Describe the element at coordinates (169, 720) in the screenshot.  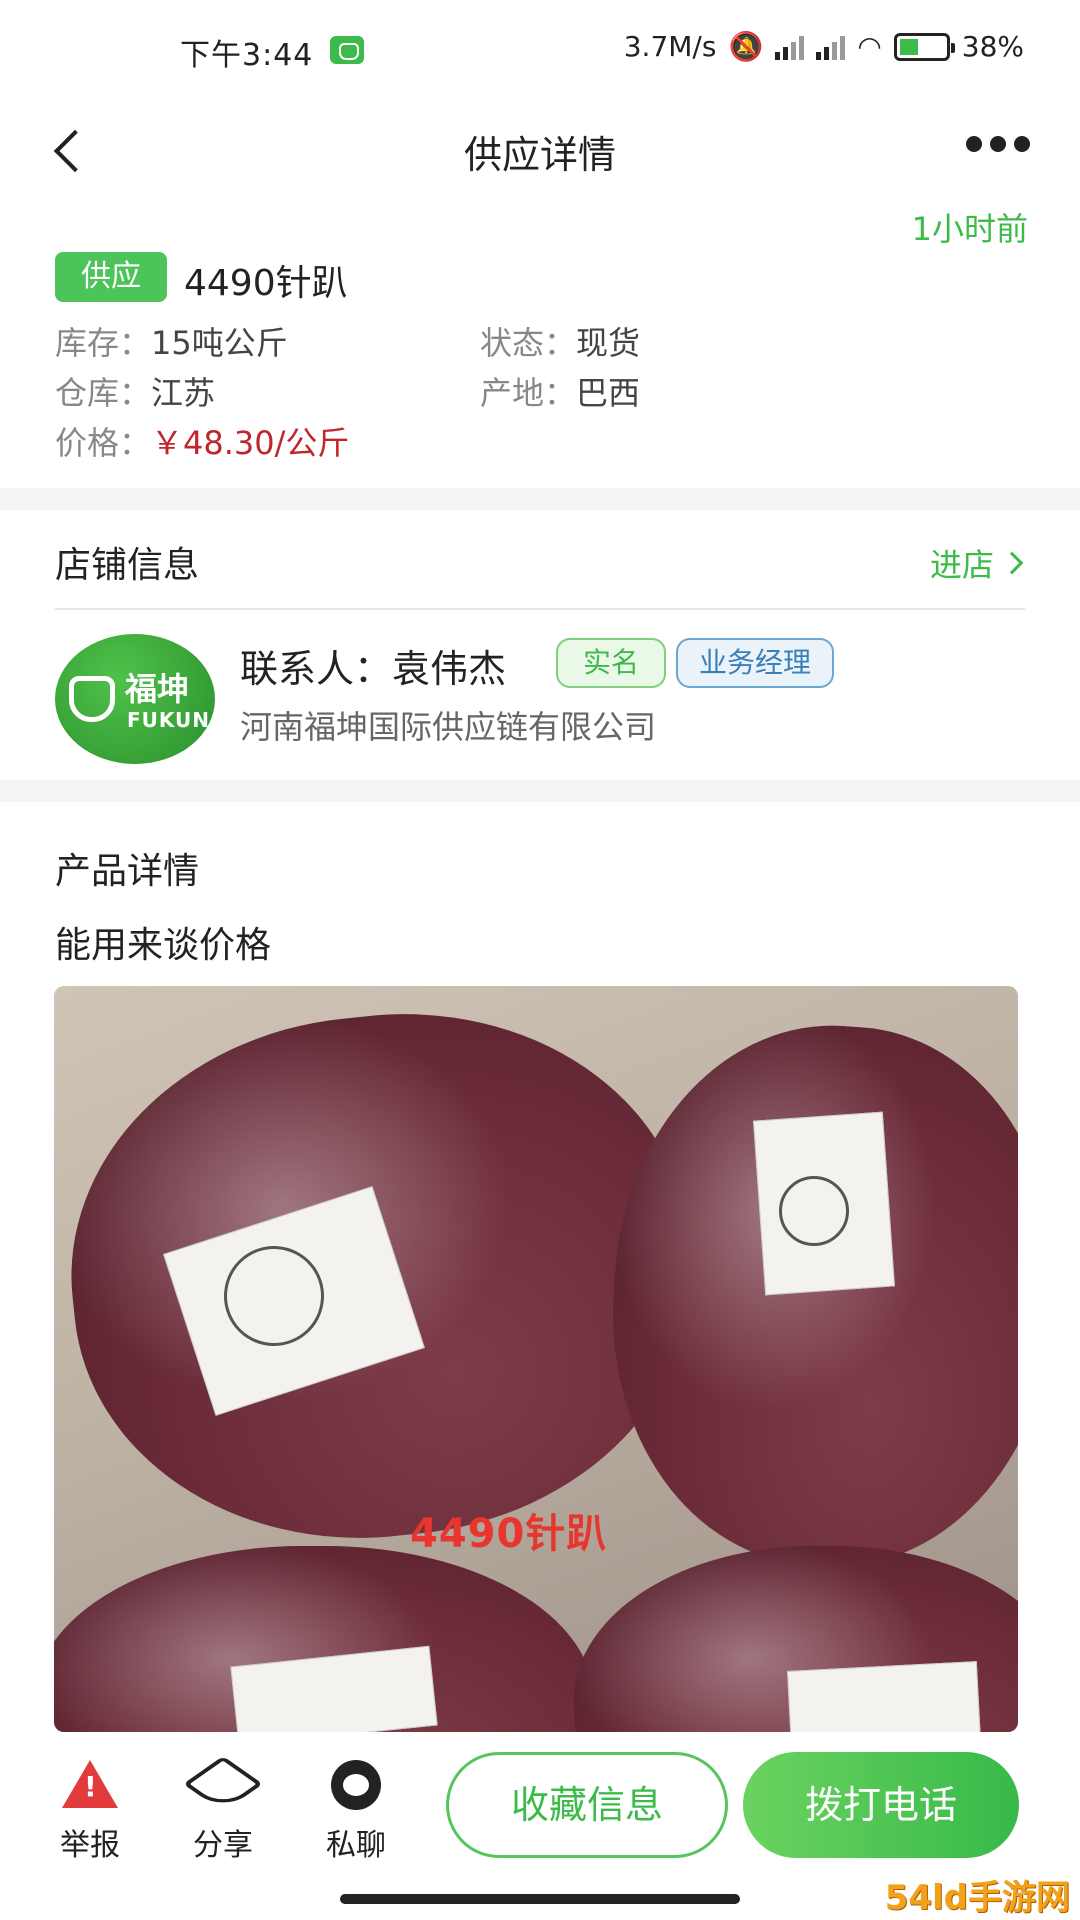
I see `logo-text-en: FUKUN` at that location.